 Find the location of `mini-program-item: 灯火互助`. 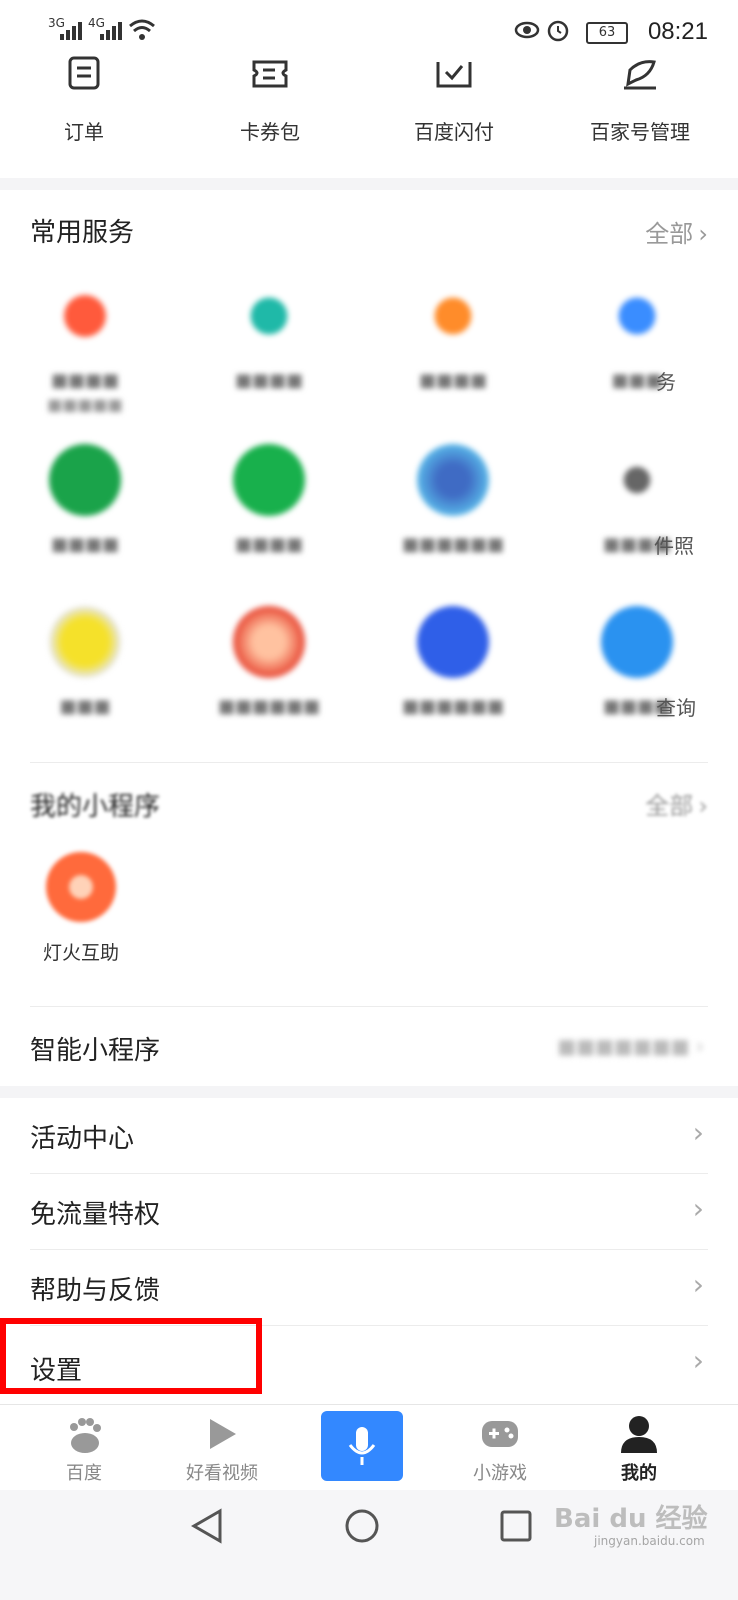

mini-program-item: 灯火互助 is located at coordinates (81, 908).